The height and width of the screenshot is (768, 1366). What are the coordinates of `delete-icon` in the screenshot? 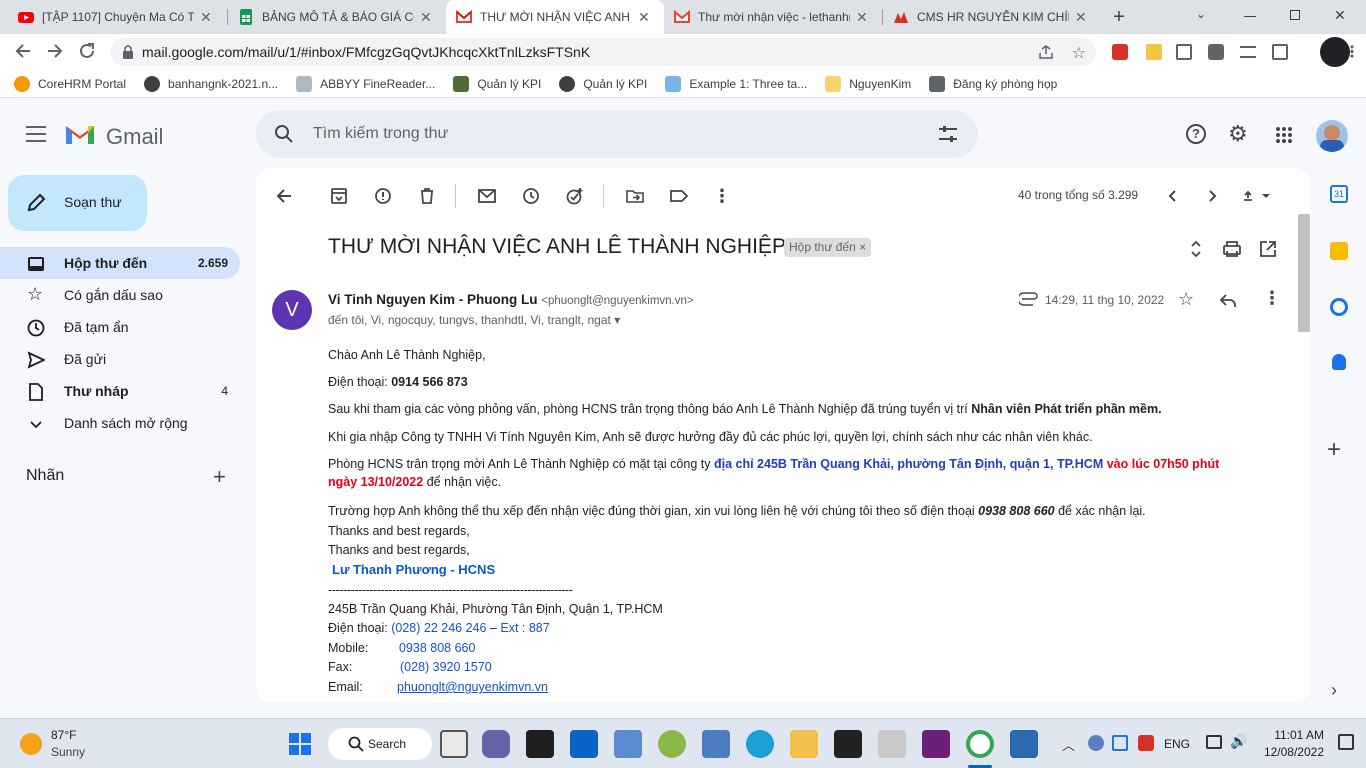 It's located at (427, 196).